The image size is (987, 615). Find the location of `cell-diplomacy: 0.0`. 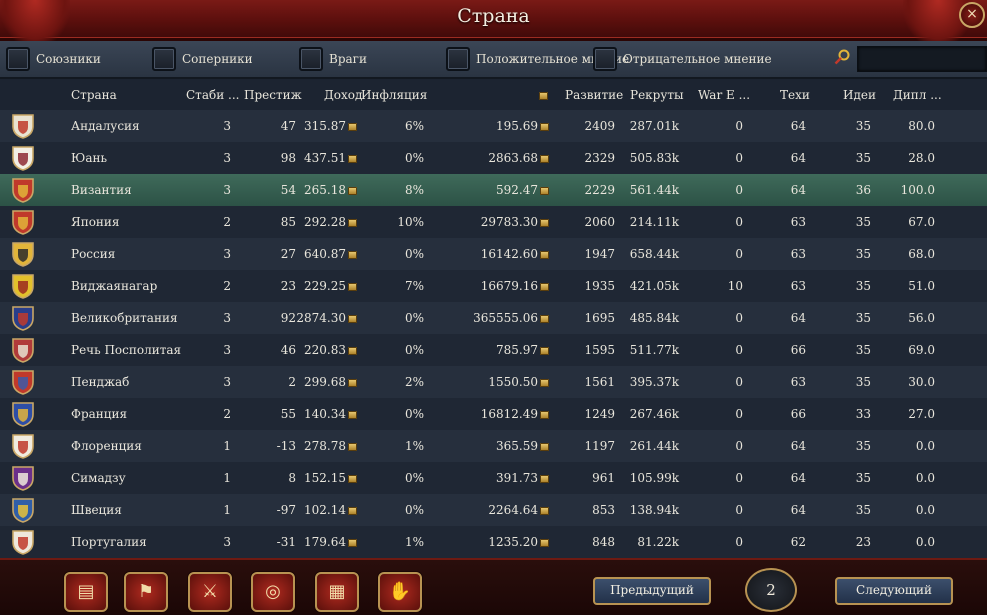

cell-diplomacy: 0.0 is located at coordinates (925, 542).